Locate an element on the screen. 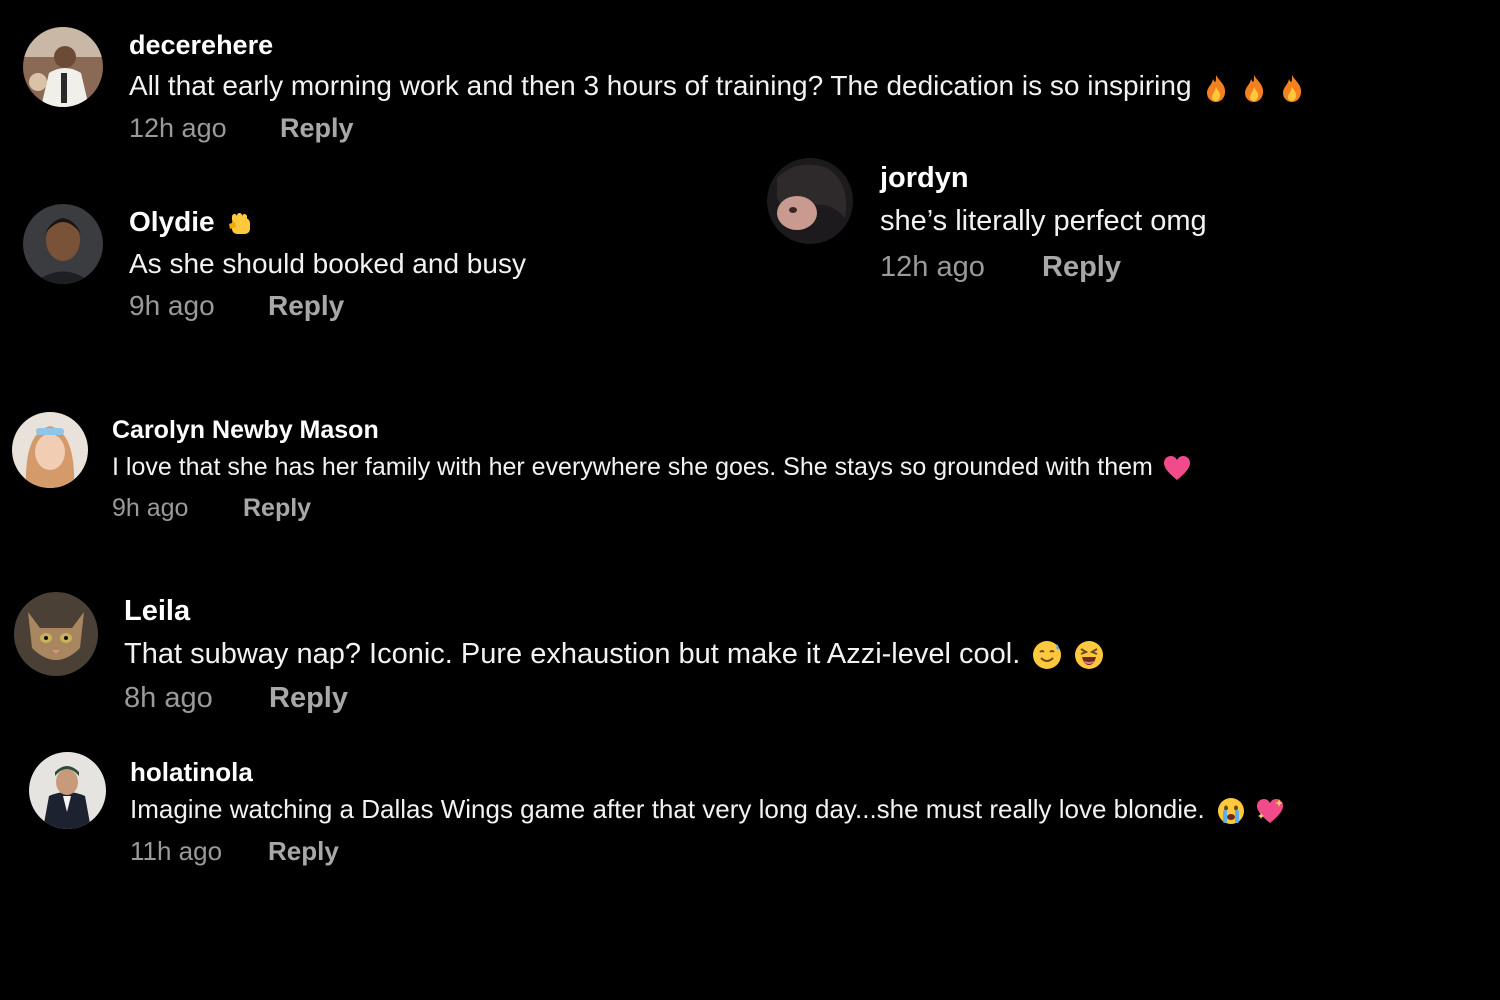  sweat-smile-icon is located at coordinates (1047, 655).